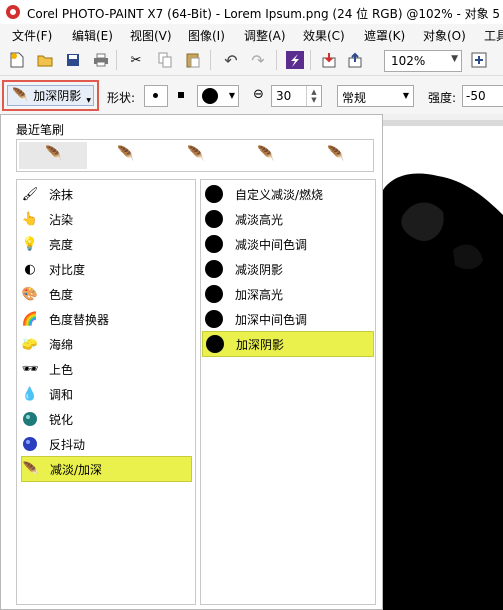 This screenshot has height=610, width=503. What do you see at coordinates (258, 60) in the screenshot?
I see `redo-icon: ↷` at bounding box center [258, 60].